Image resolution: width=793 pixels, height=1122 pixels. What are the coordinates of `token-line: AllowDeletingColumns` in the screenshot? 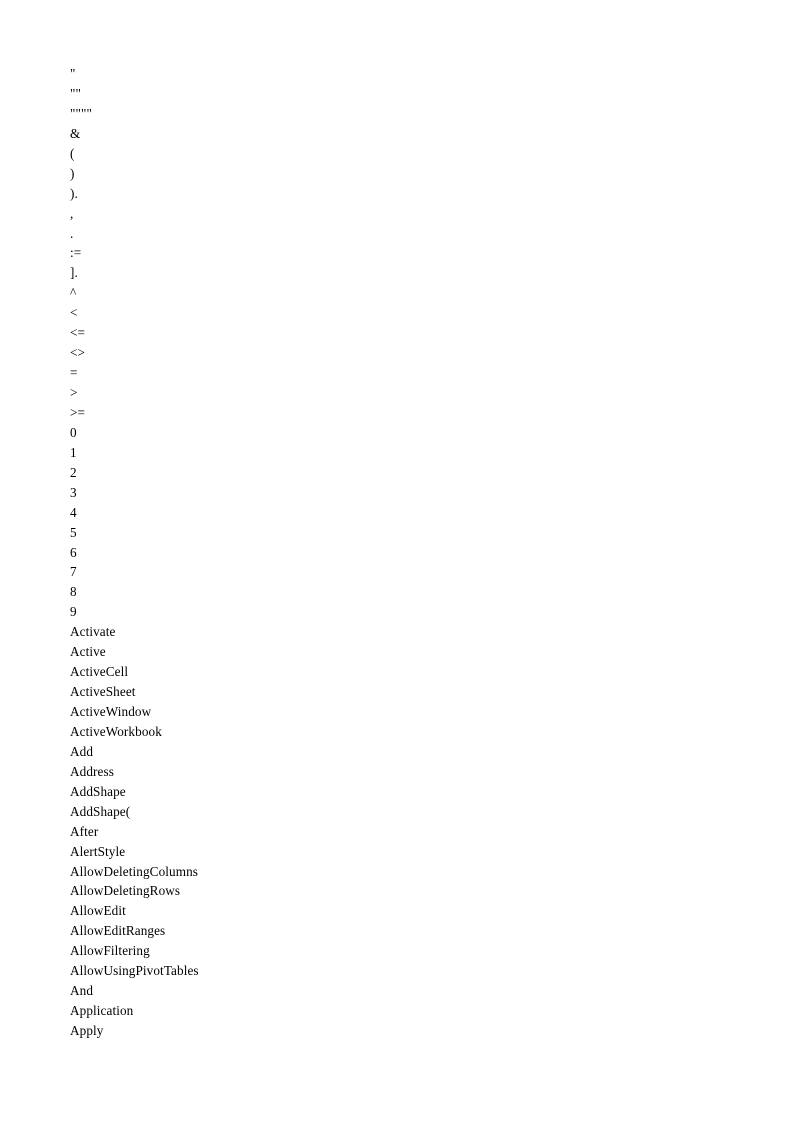 It's located at (134, 871).